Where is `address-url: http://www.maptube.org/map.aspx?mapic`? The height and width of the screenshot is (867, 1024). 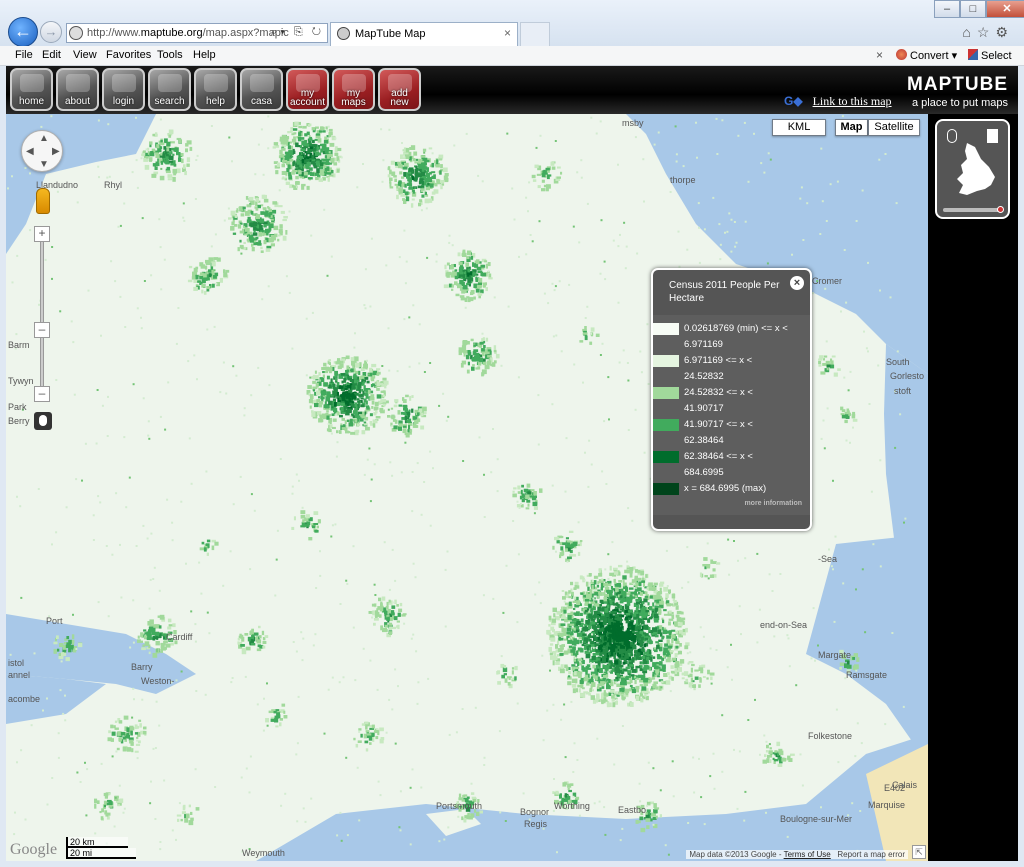
address-url: http://www.maptube.org/map.aspx?mapic is located at coordinates (188, 33).